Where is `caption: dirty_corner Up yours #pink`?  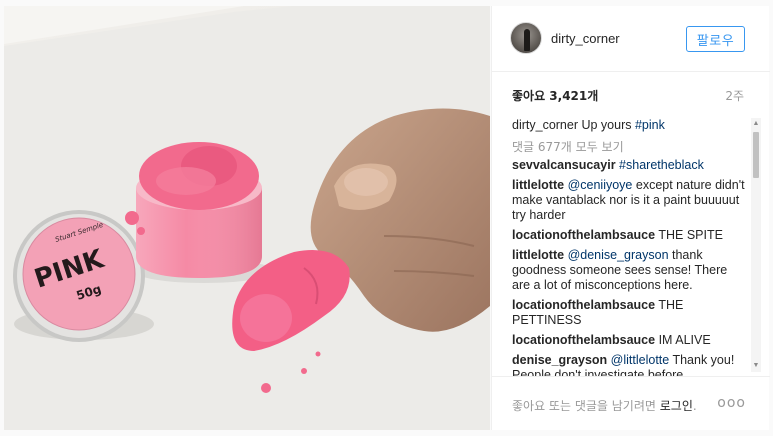
caption: dirty_corner Up yours #pink is located at coordinates (629, 125).